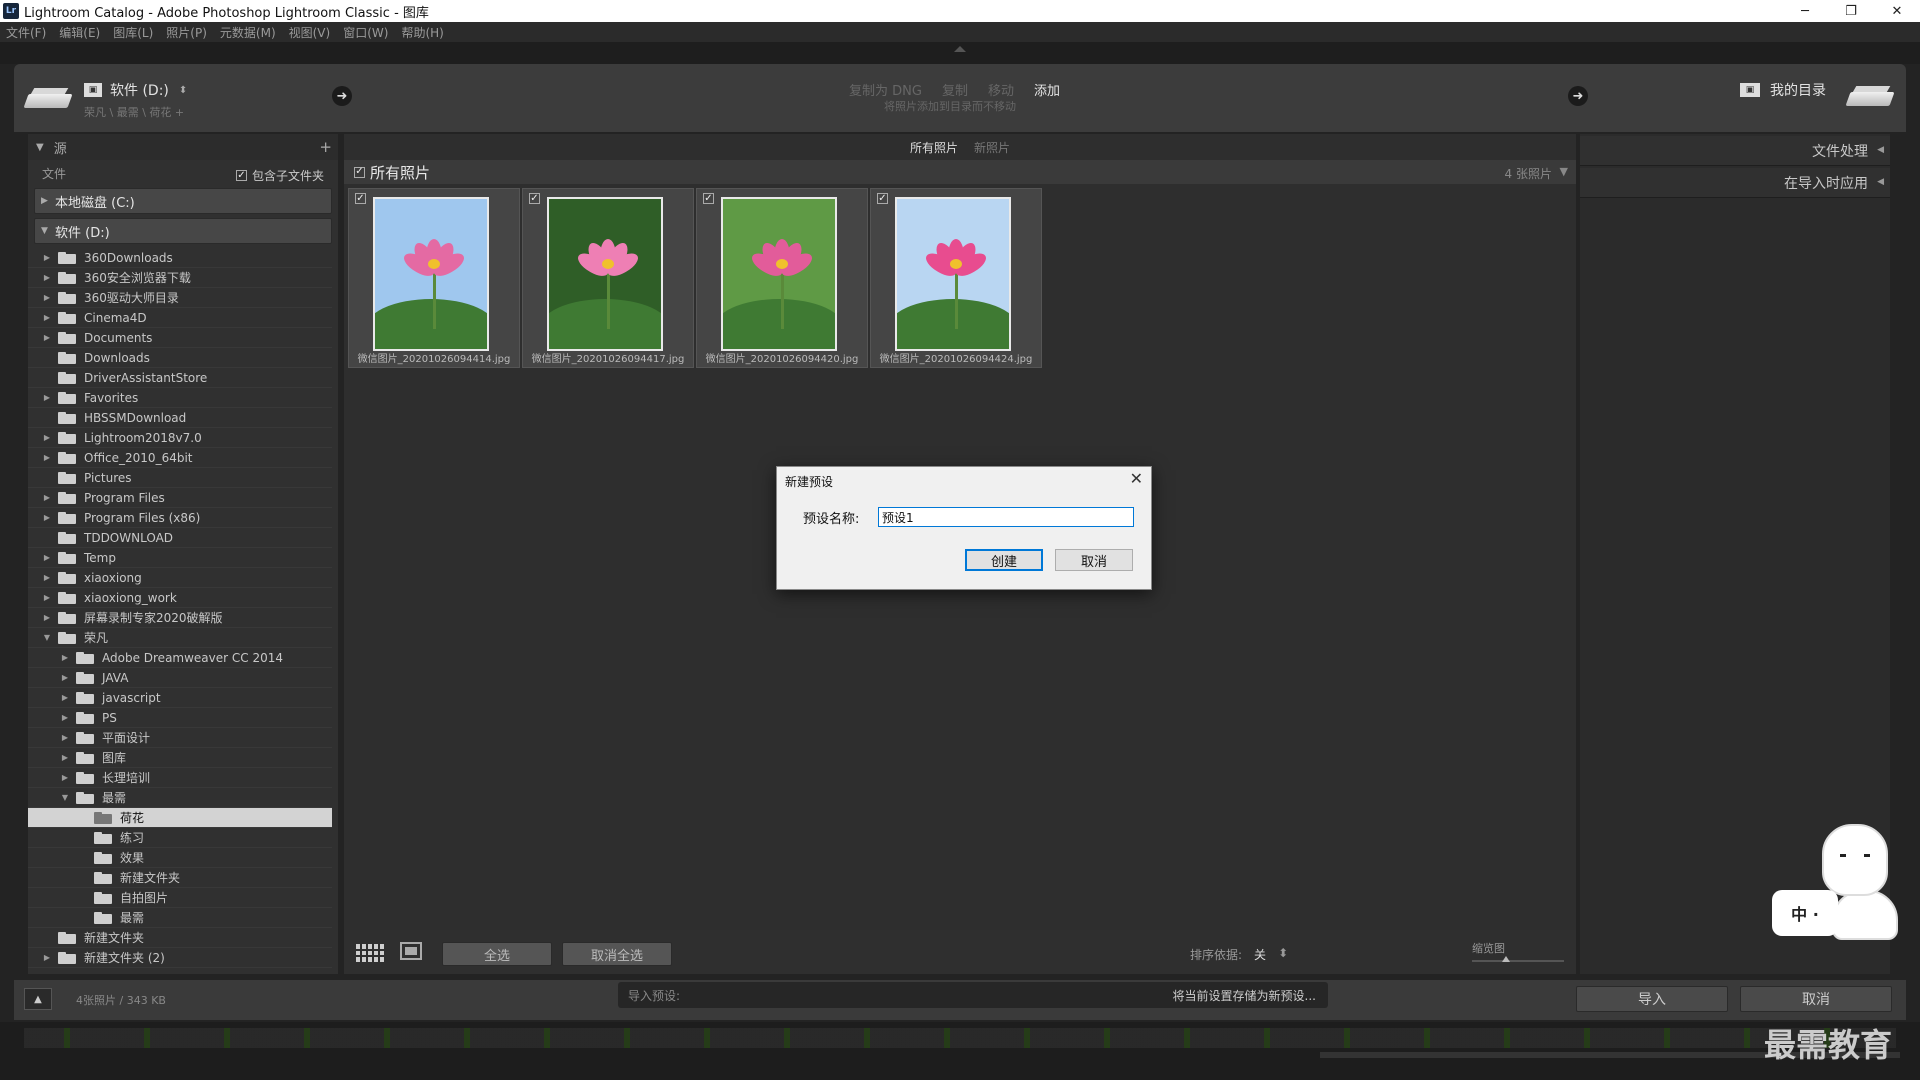 The height and width of the screenshot is (1080, 1920). What do you see at coordinates (183, 231) in the screenshot?
I see `volume-d: ▼ 软件 (D:)` at bounding box center [183, 231].